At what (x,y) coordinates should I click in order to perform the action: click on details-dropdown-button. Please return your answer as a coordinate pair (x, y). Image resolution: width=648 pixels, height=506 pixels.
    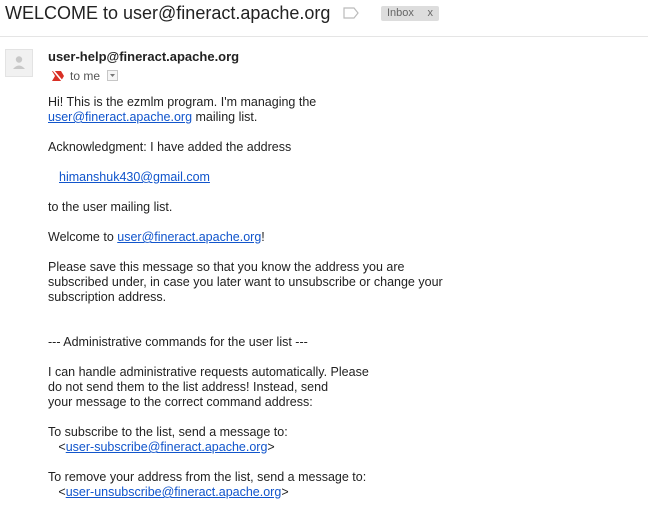
    Looking at the image, I should click on (112, 75).